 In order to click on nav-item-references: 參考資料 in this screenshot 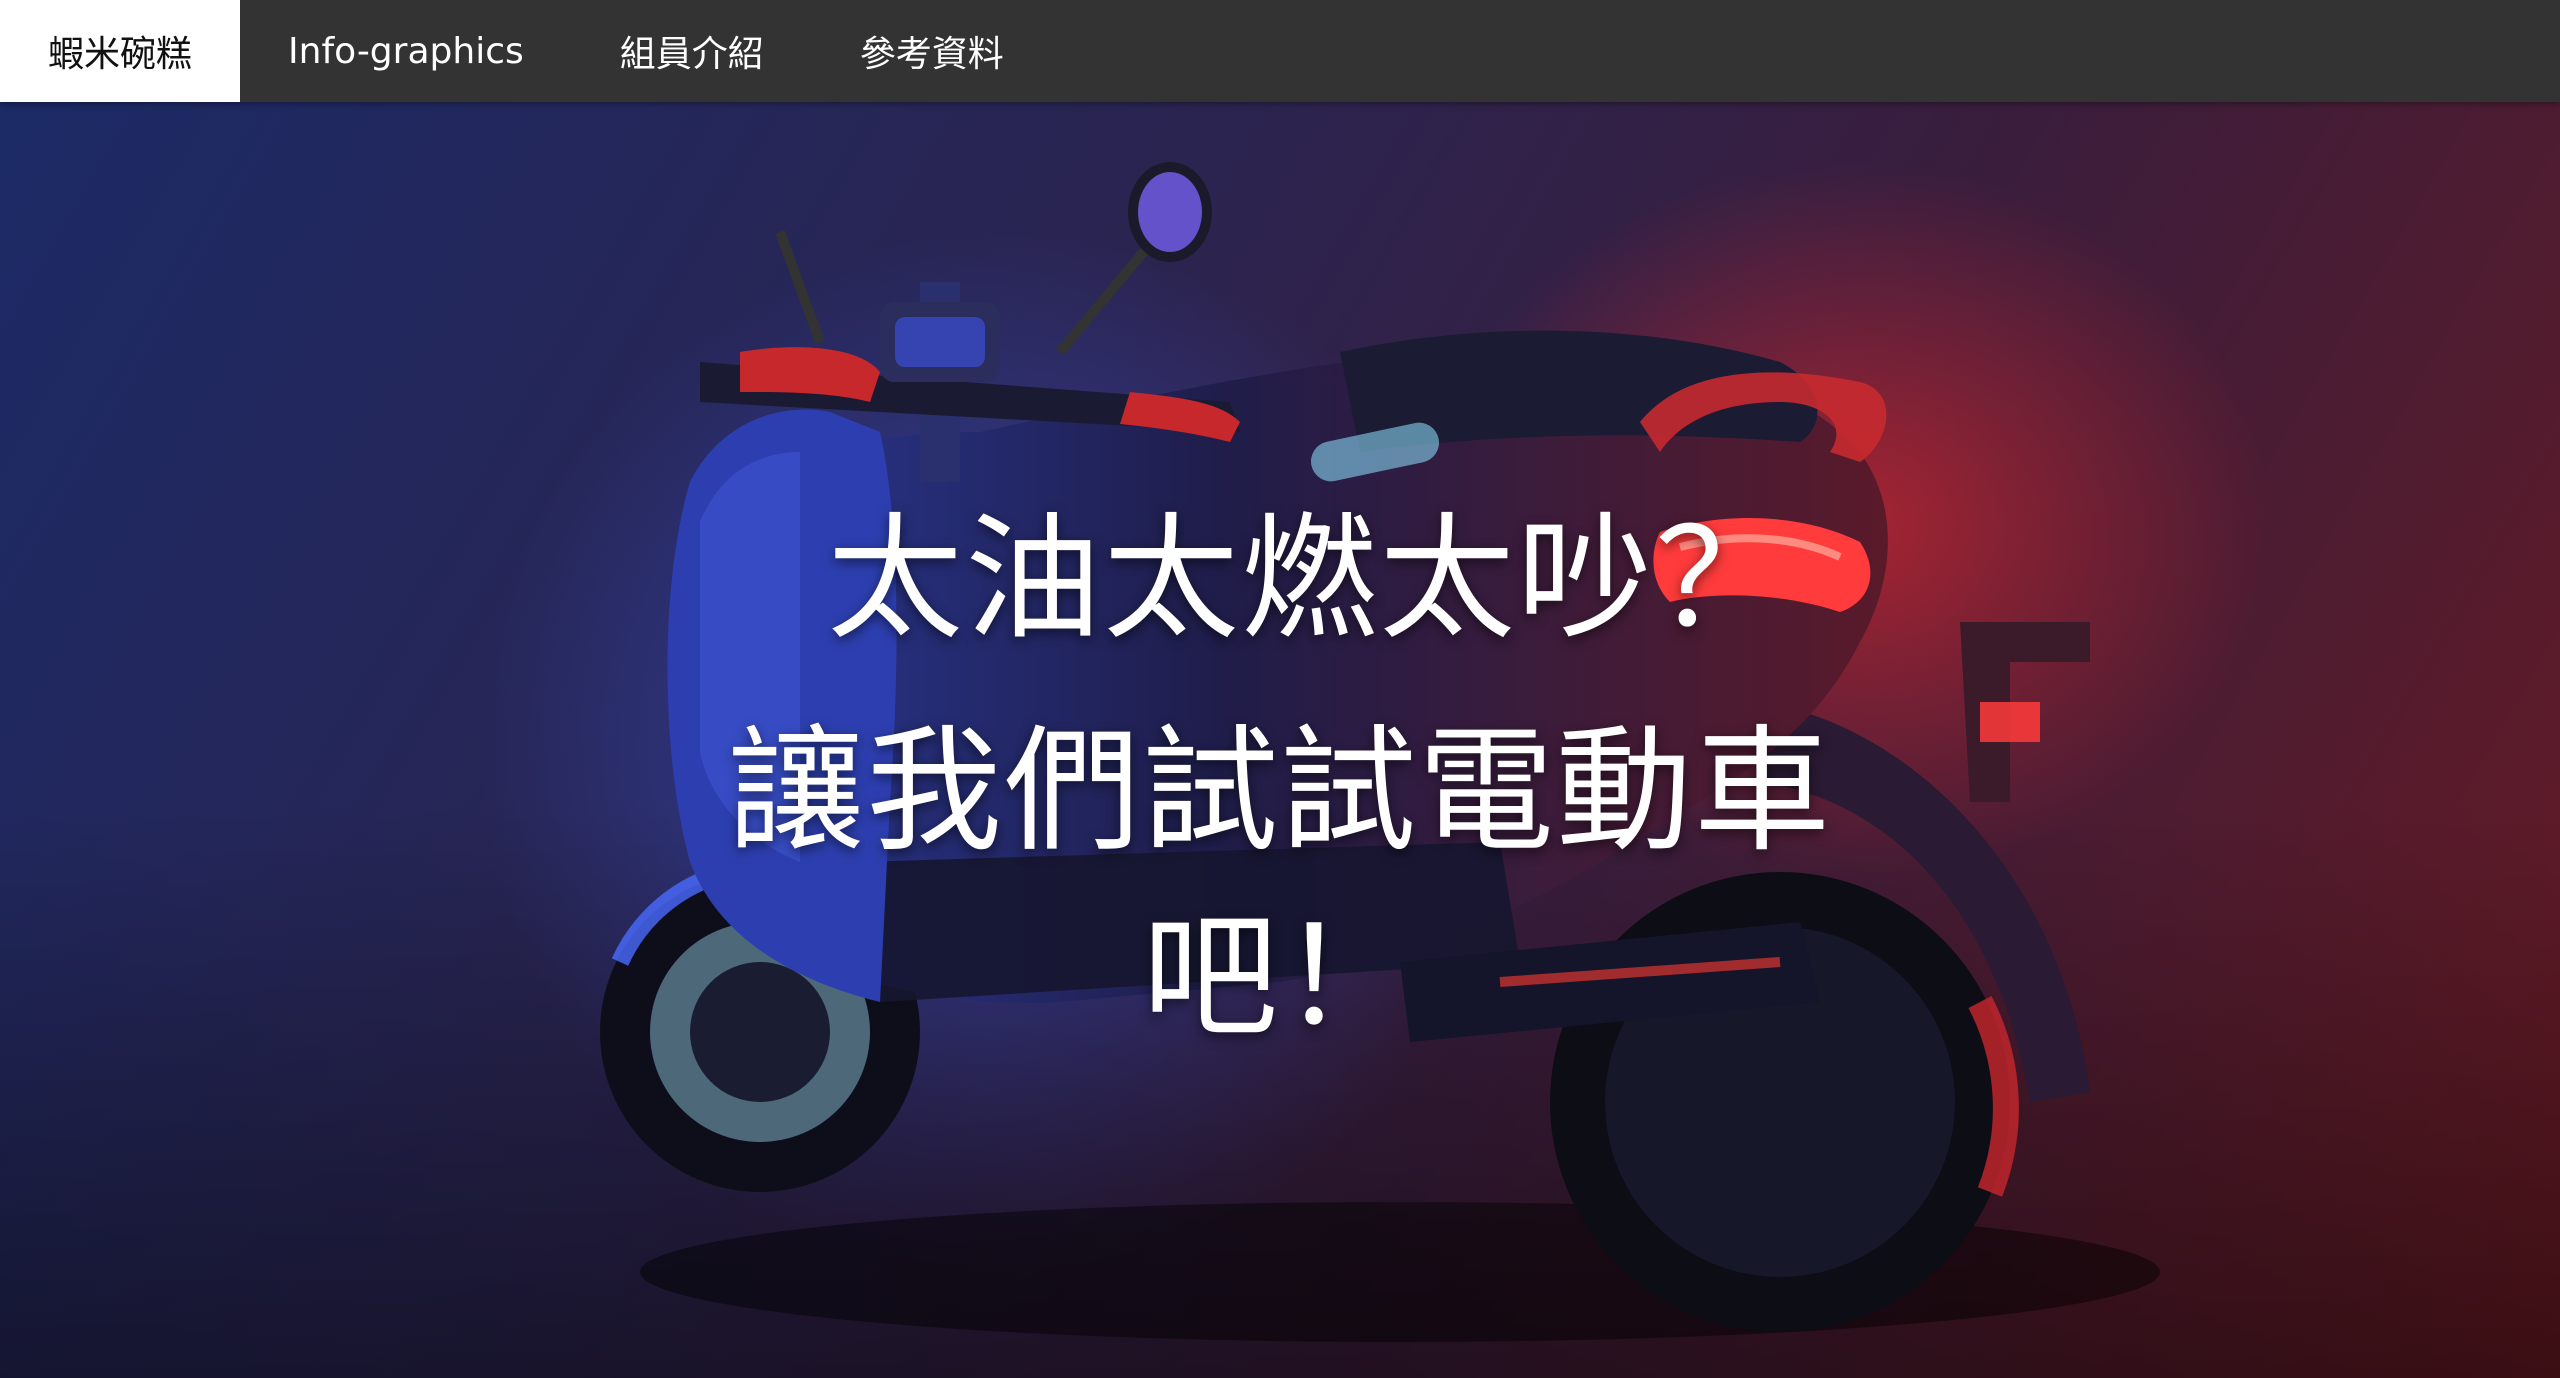, I will do `click(932, 51)`.